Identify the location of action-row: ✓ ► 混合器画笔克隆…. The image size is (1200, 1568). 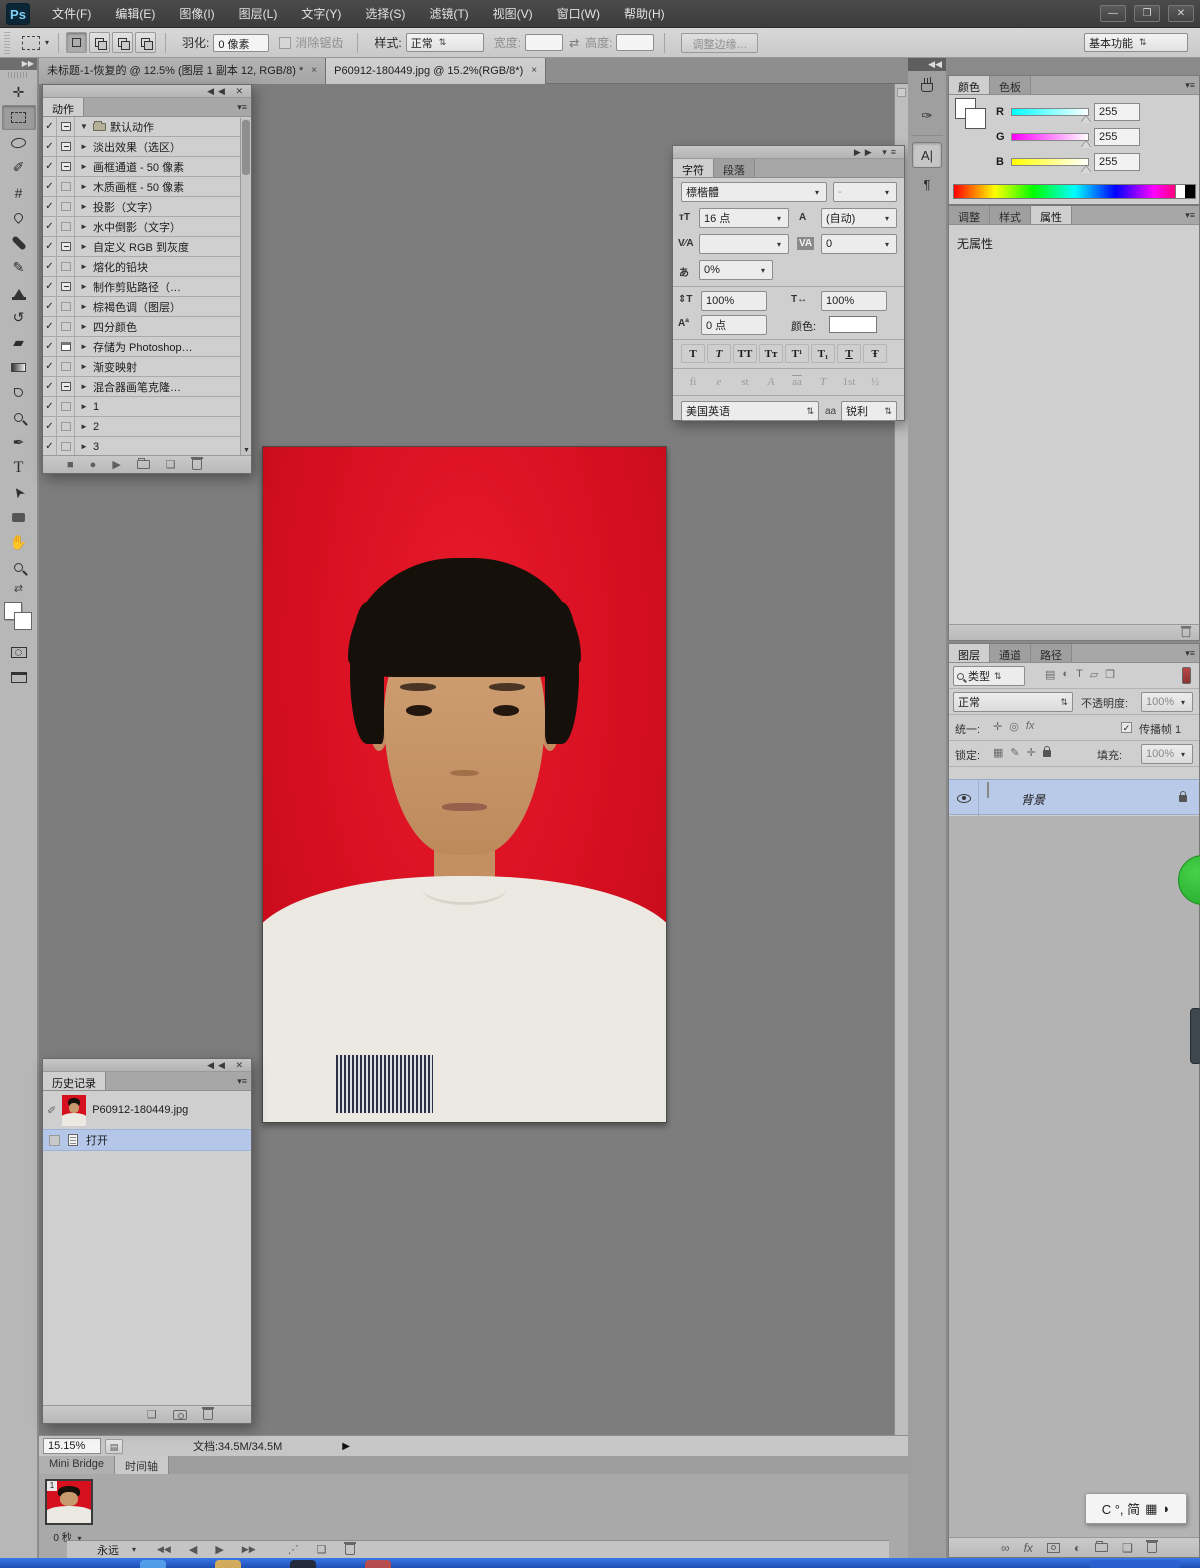
(141, 387).